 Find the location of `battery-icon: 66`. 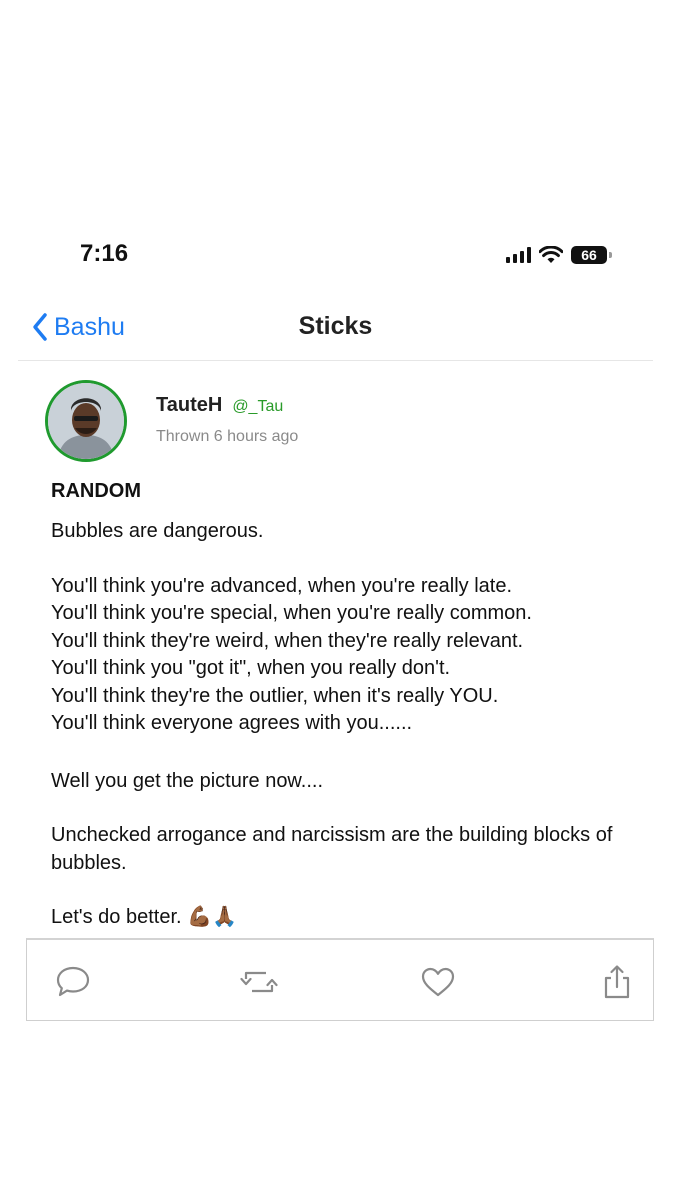

battery-icon: 66 is located at coordinates (591, 255).